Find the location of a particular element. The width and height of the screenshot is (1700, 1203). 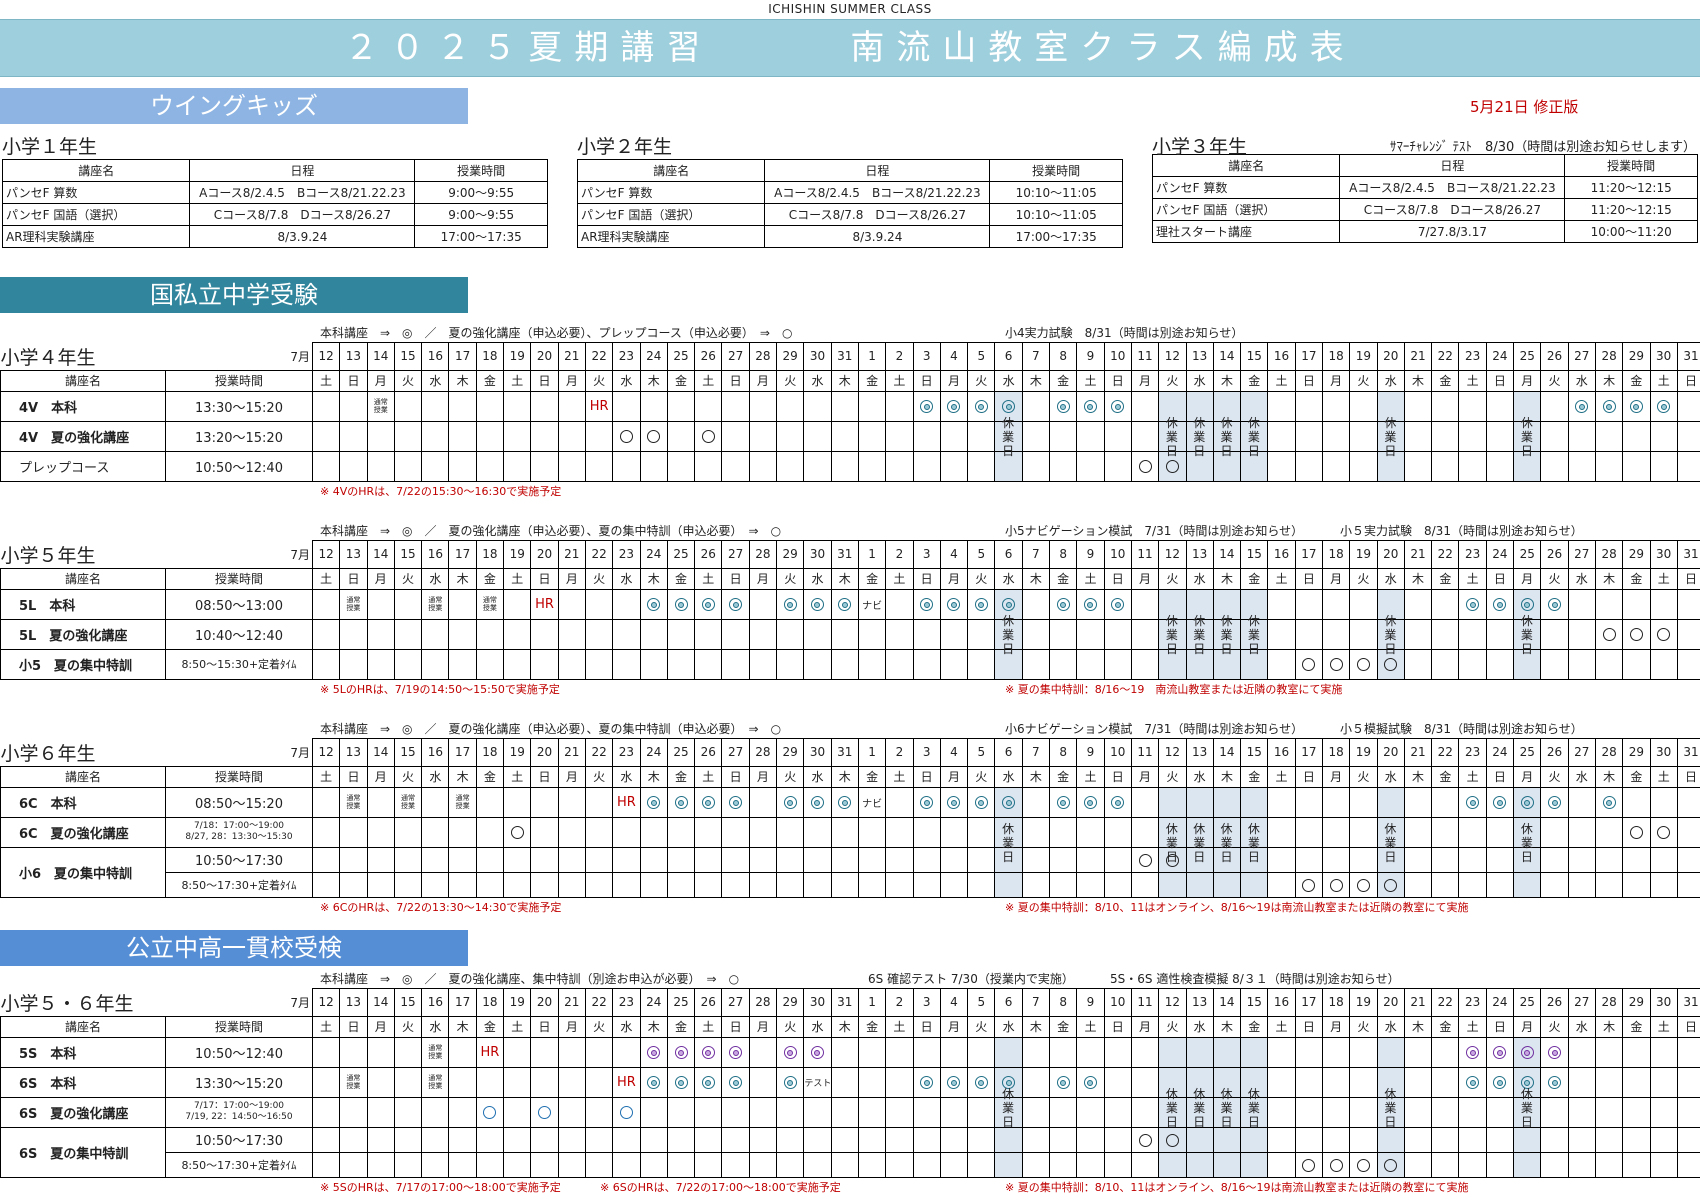

course-schedule: Cコース8/7.8 Dコース8/26.27 is located at coordinates (302, 214).